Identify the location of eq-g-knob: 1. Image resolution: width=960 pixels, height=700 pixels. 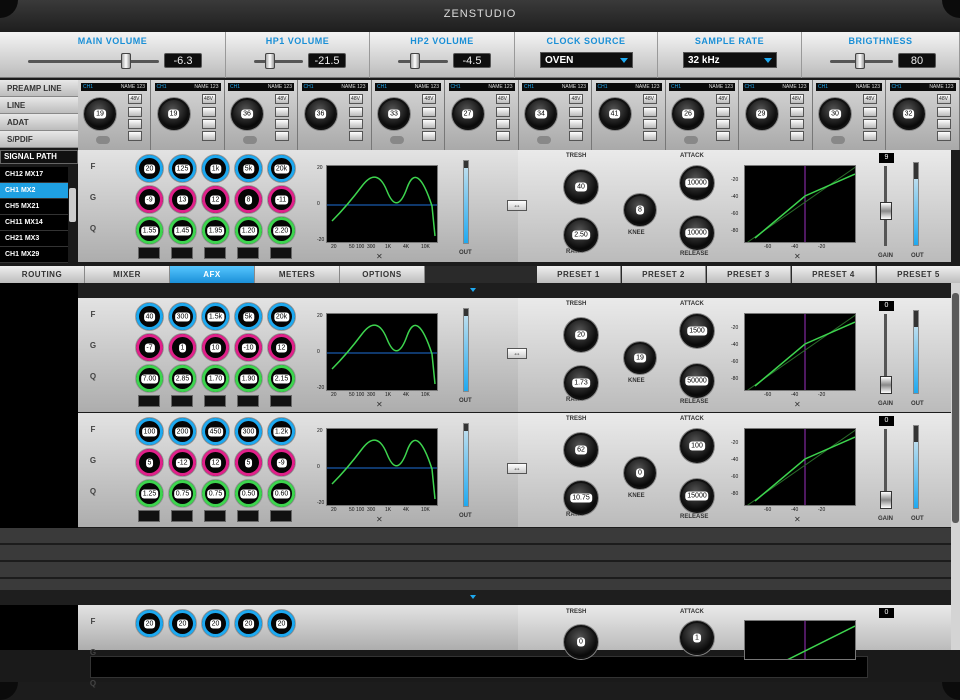
(182, 347).